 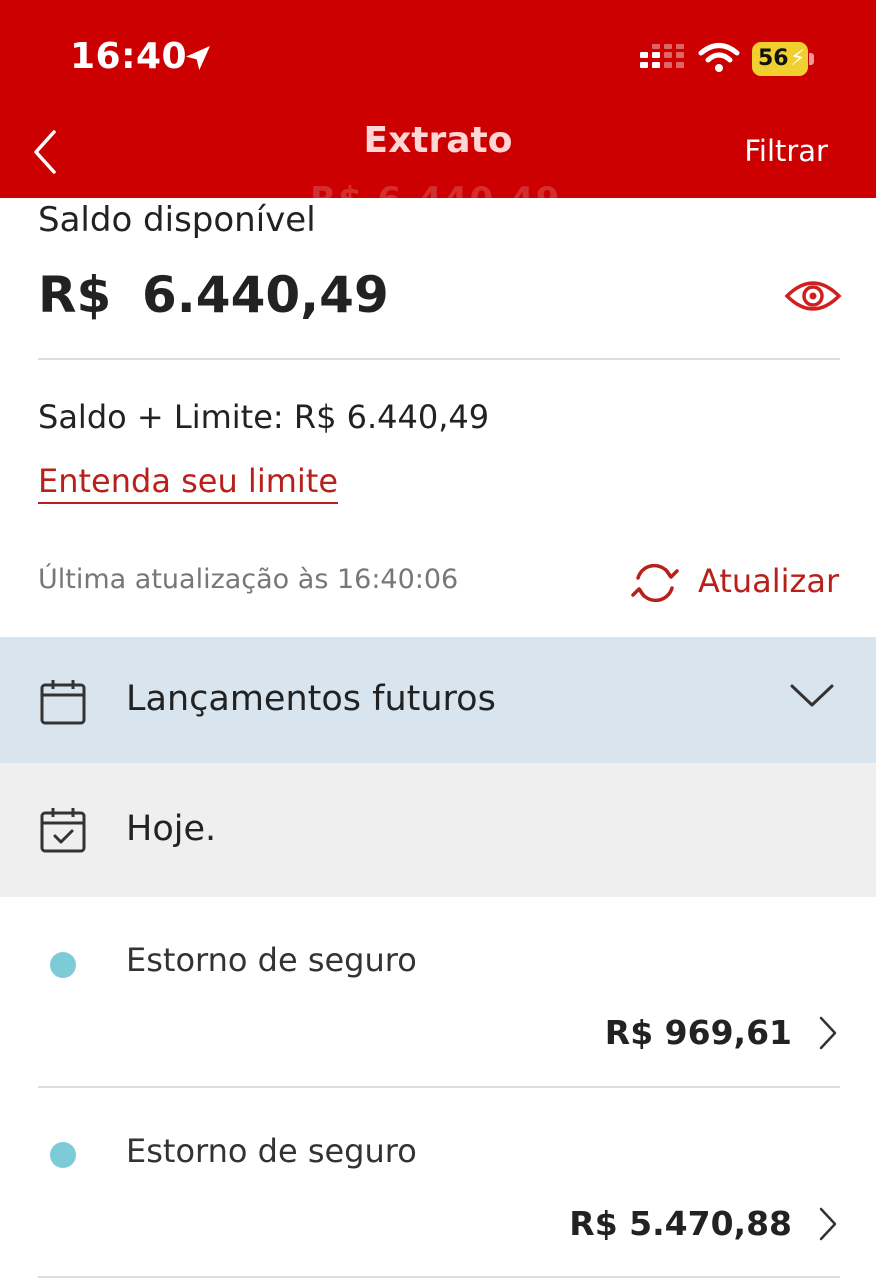 What do you see at coordinates (655, 583) in the screenshot?
I see `refresh-icon` at bounding box center [655, 583].